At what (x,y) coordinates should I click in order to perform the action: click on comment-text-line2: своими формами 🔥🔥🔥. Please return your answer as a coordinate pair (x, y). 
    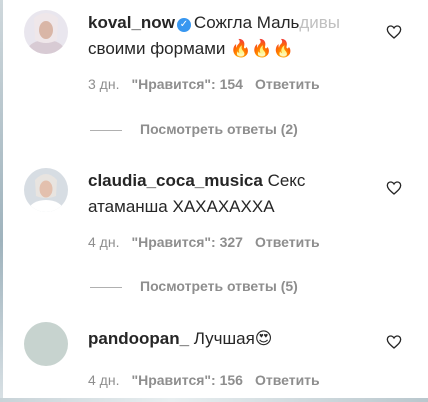
    Looking at the image, I should click on (191, 48).